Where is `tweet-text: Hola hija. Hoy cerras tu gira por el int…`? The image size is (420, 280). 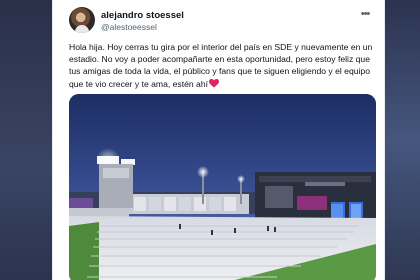
tweet-text: Hola hija. Hoy cerras tu gira por el int… is located at coordinates (222, 65).